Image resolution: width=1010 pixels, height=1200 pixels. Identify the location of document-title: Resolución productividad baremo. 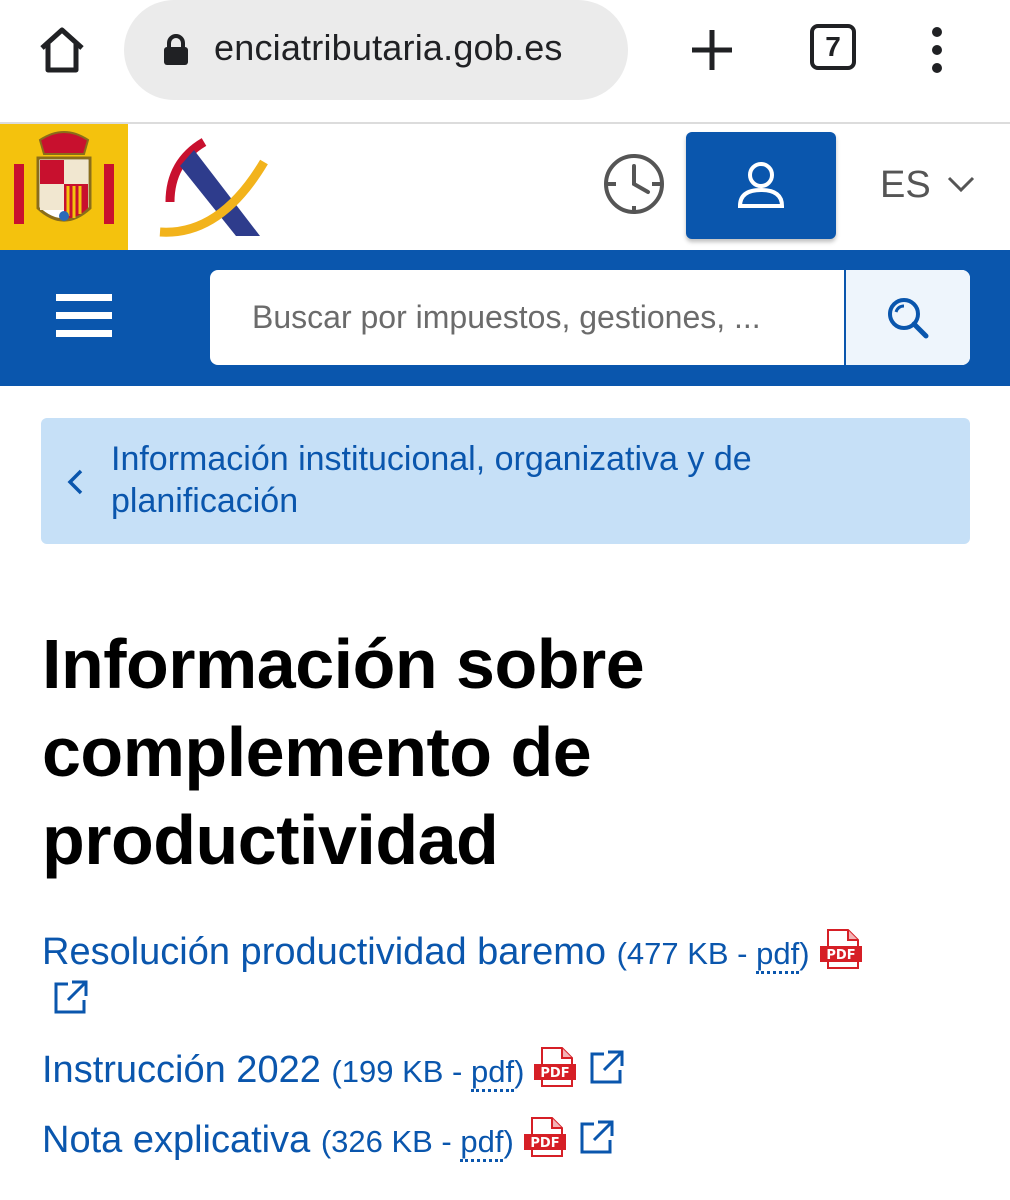
(324, 952).